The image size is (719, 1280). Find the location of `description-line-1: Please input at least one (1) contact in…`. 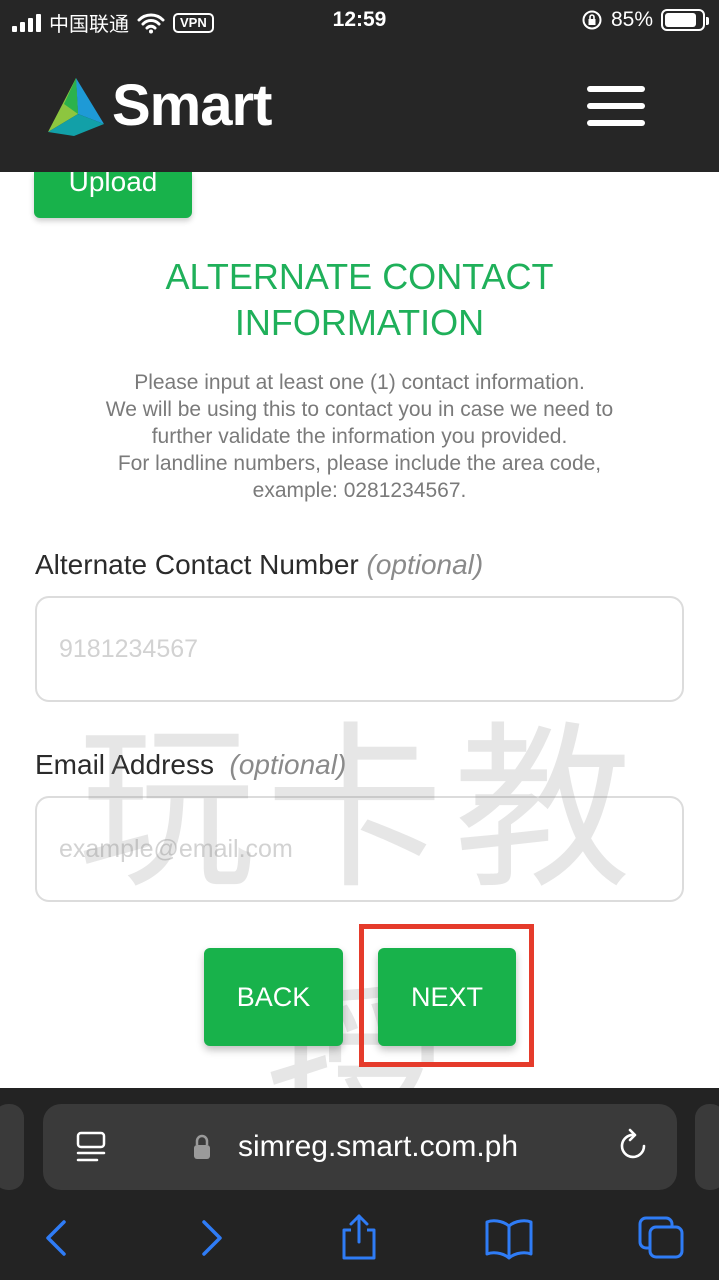

description-line-1: Please input at least one (1) contact in… is located at coordinates (359, 382).